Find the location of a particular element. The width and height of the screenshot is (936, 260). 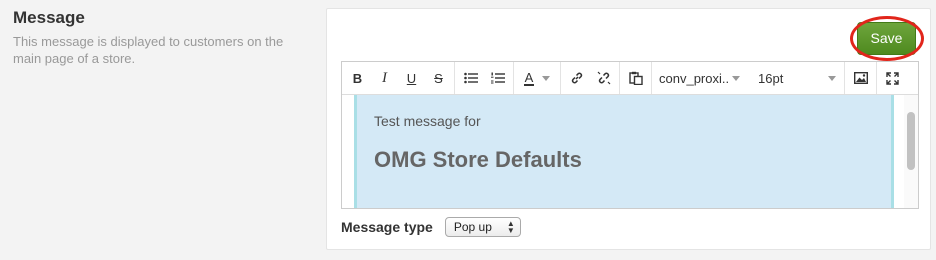

text-color-button: A is located at coordinates (537, 78).